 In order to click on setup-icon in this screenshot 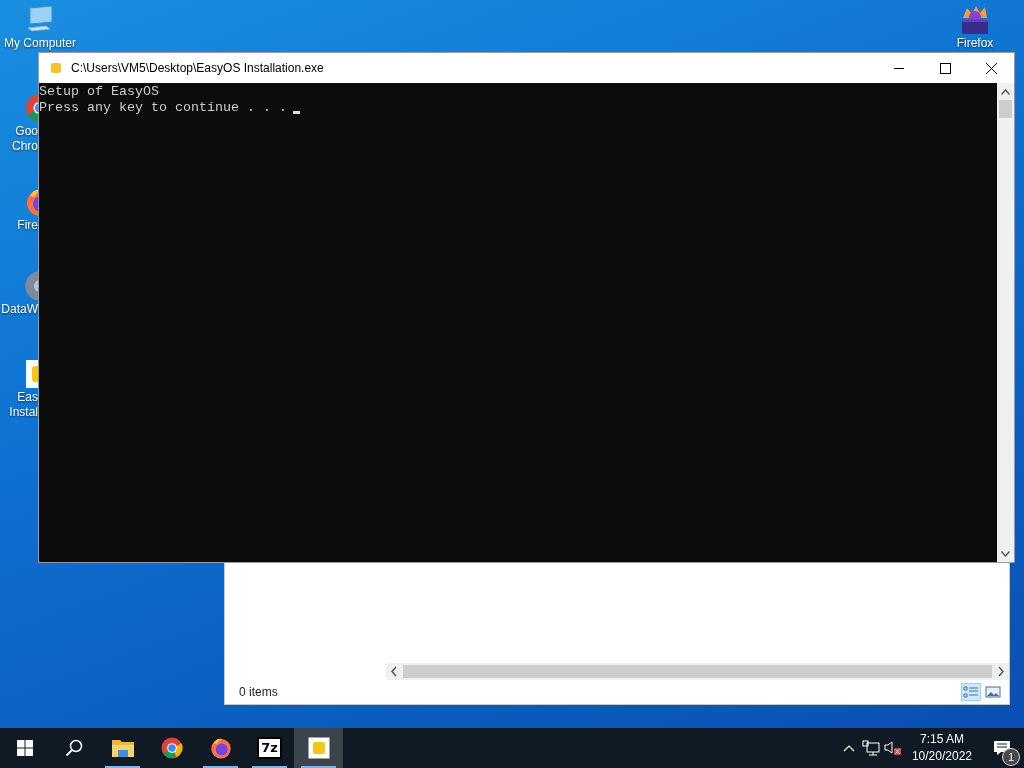, I will do `click(318, 748)`.